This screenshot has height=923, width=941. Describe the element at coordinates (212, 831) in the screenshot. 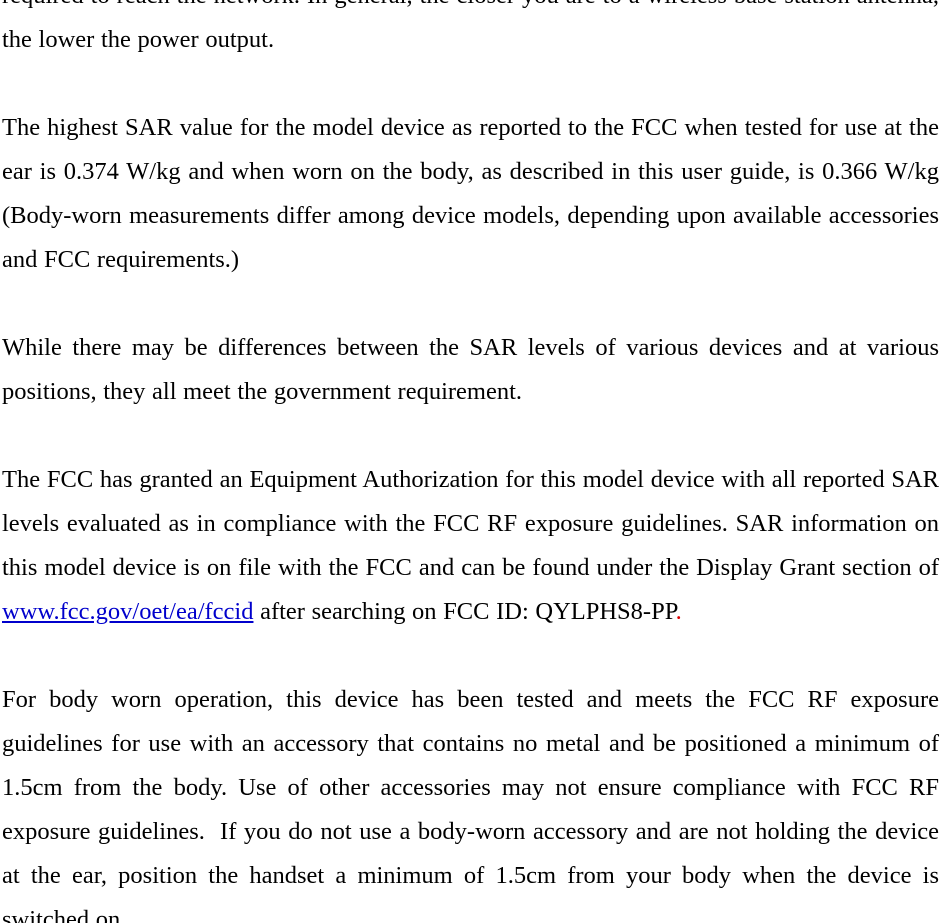

I see `sentence-gap` at that location.